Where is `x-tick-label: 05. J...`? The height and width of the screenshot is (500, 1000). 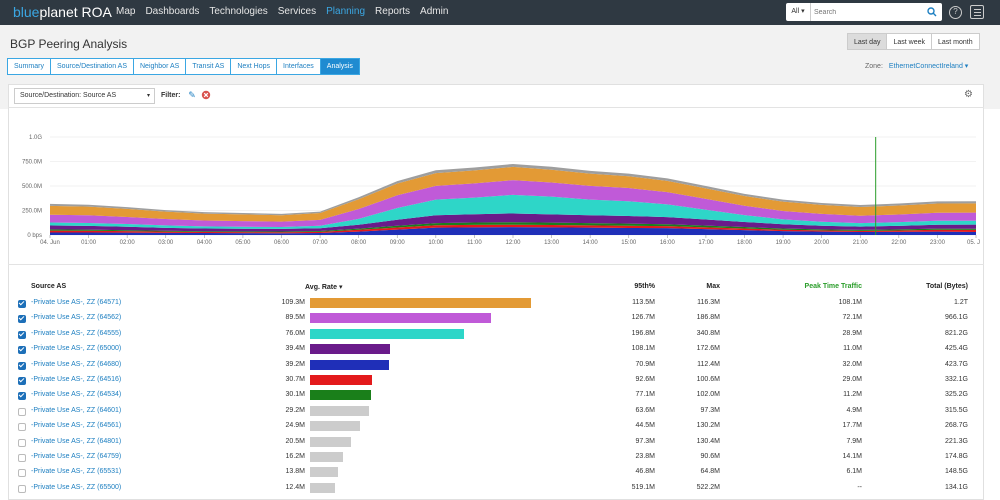
x-tick-label: 05. J... is located at coordinates (973, 243).